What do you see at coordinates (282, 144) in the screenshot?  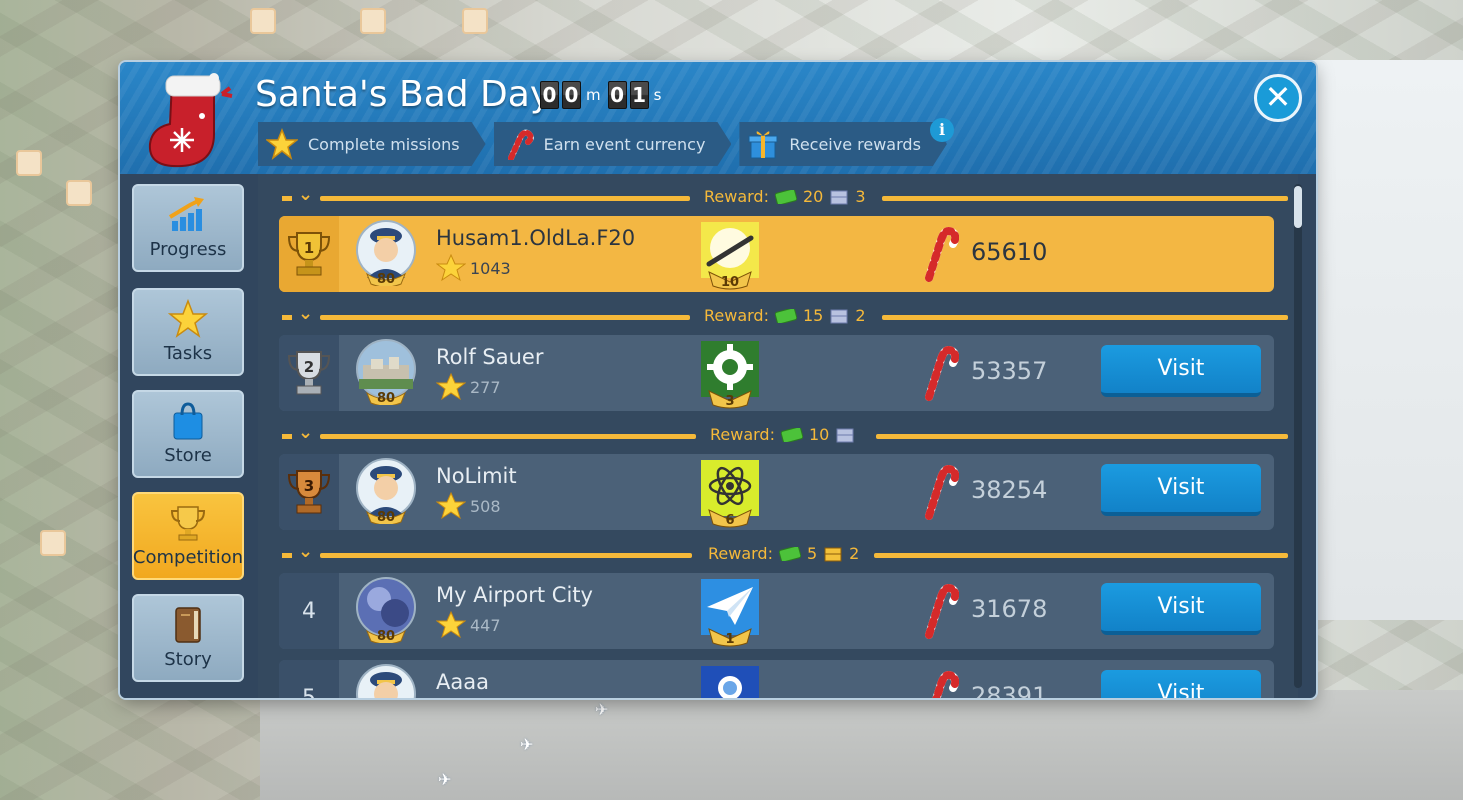 I see `star-icon` at bounding box center [282, 144].